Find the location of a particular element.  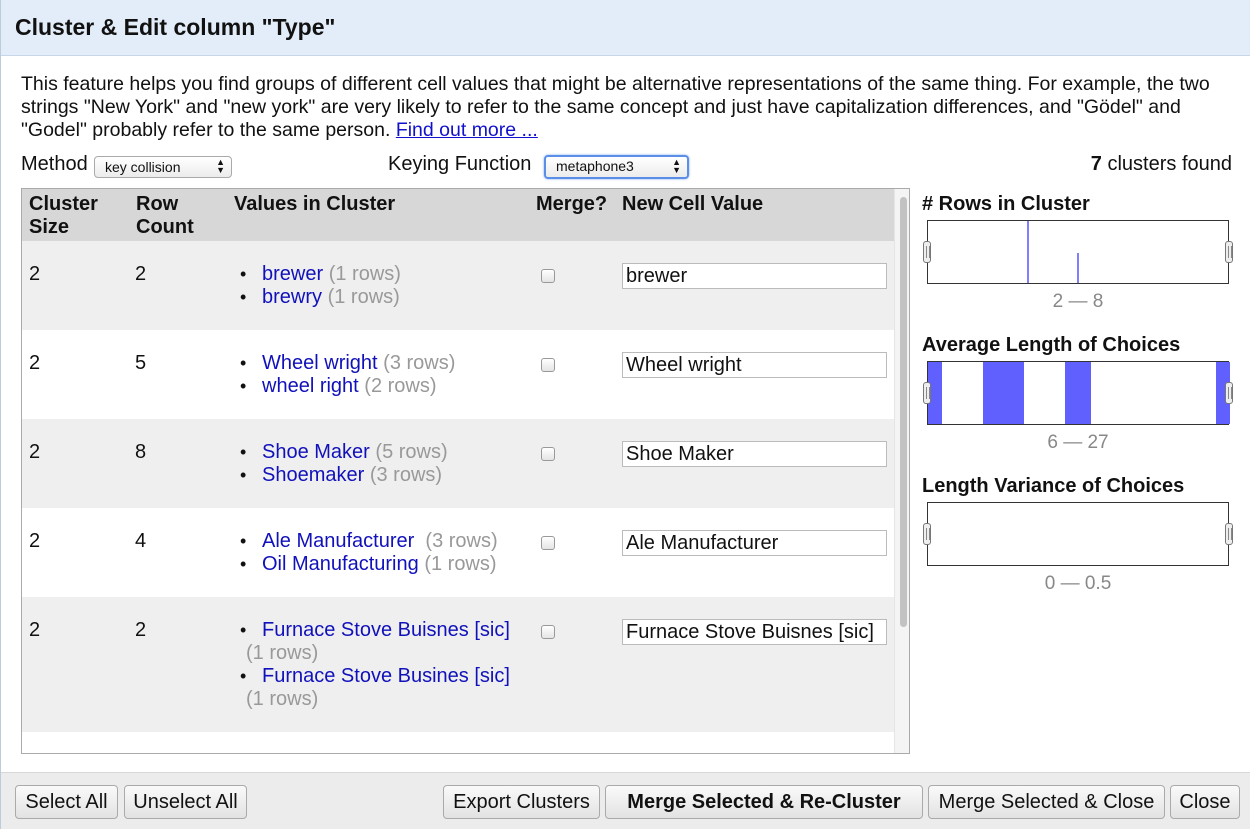

scroll-thumb is located at coordinates (903, 412).